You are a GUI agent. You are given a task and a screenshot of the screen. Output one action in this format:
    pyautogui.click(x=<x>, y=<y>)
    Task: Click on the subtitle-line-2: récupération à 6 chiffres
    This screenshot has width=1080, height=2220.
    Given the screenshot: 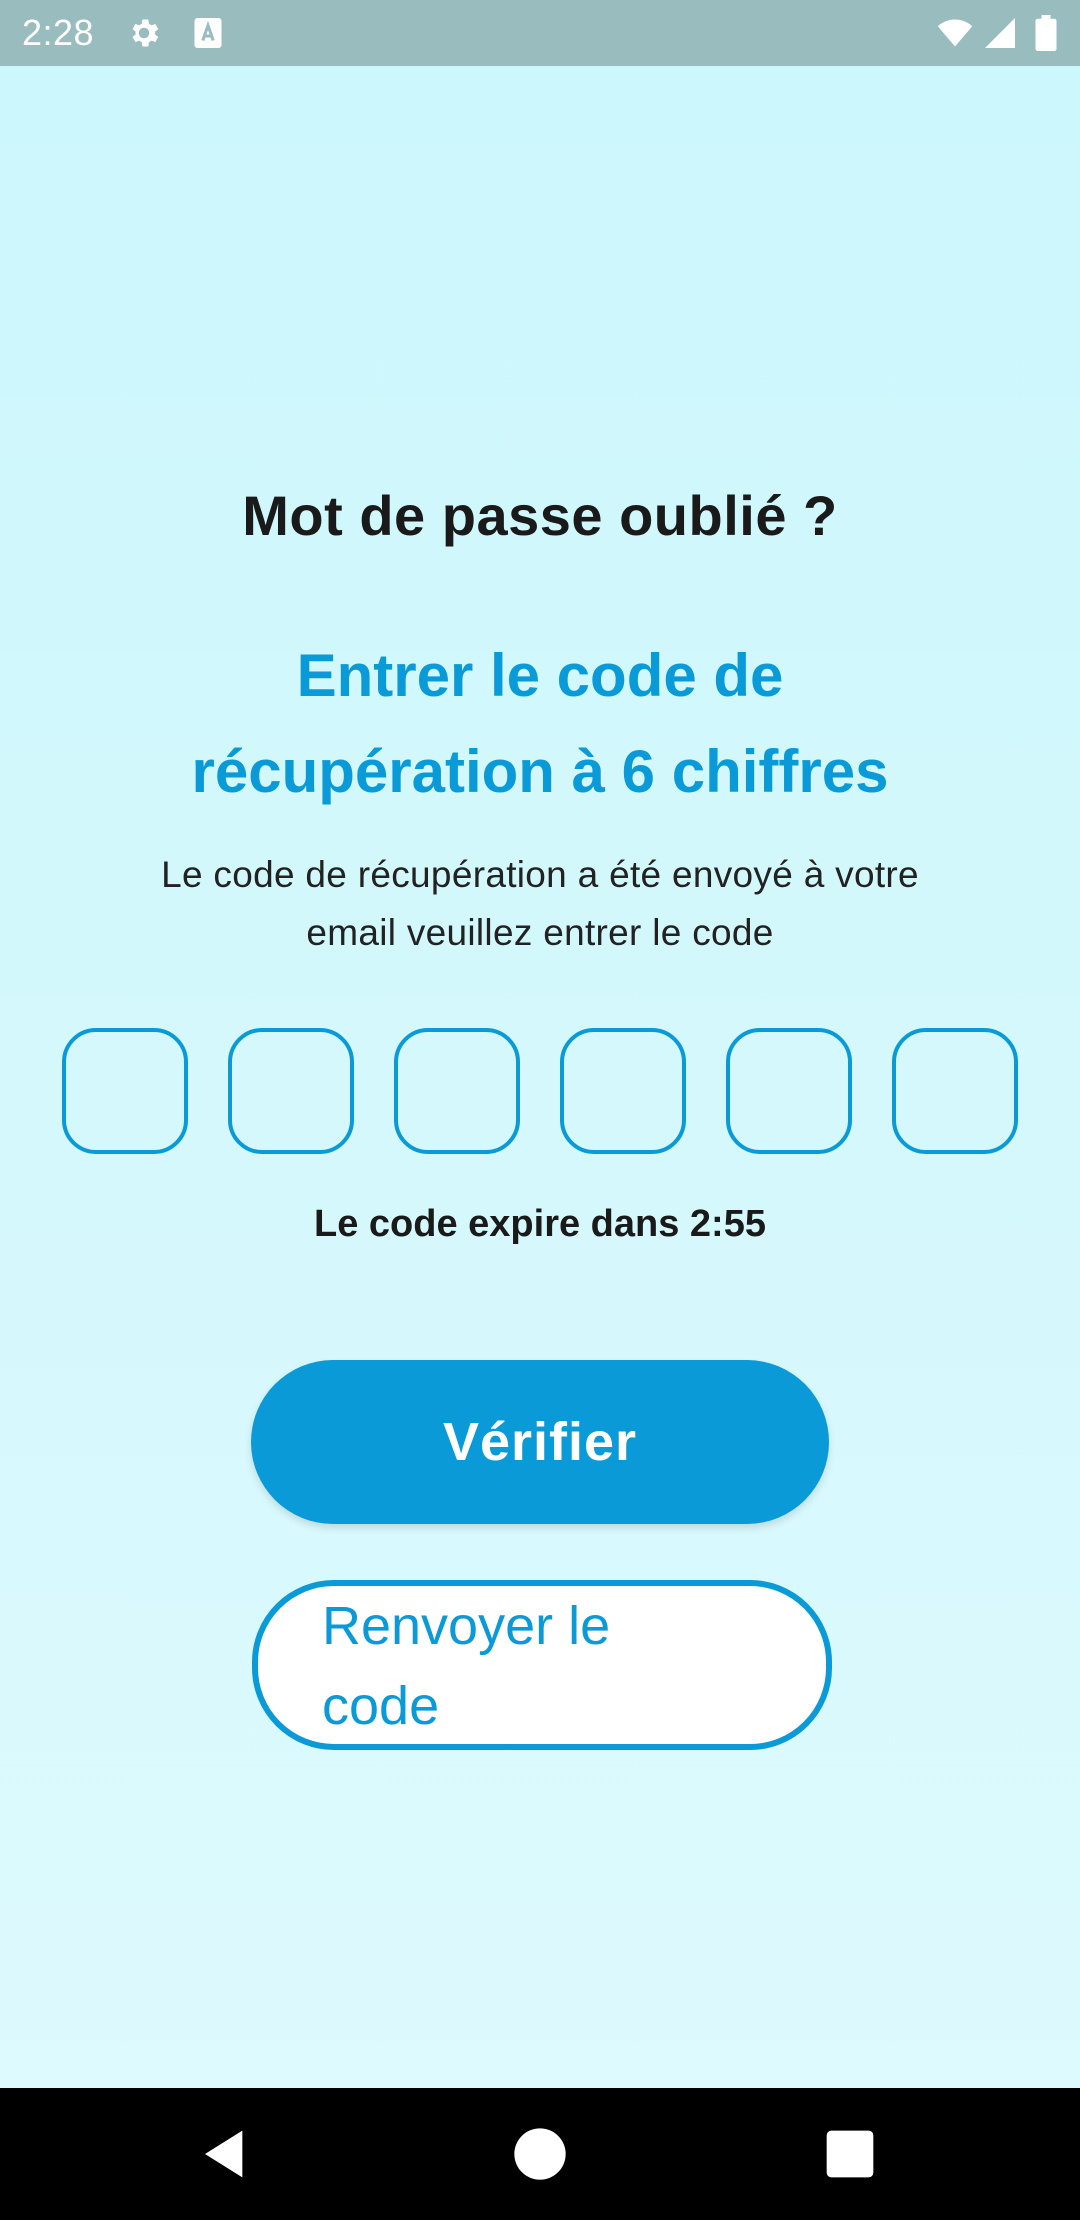 What is the action you would take?
    pyautogui.click(x=540, y=771)
    